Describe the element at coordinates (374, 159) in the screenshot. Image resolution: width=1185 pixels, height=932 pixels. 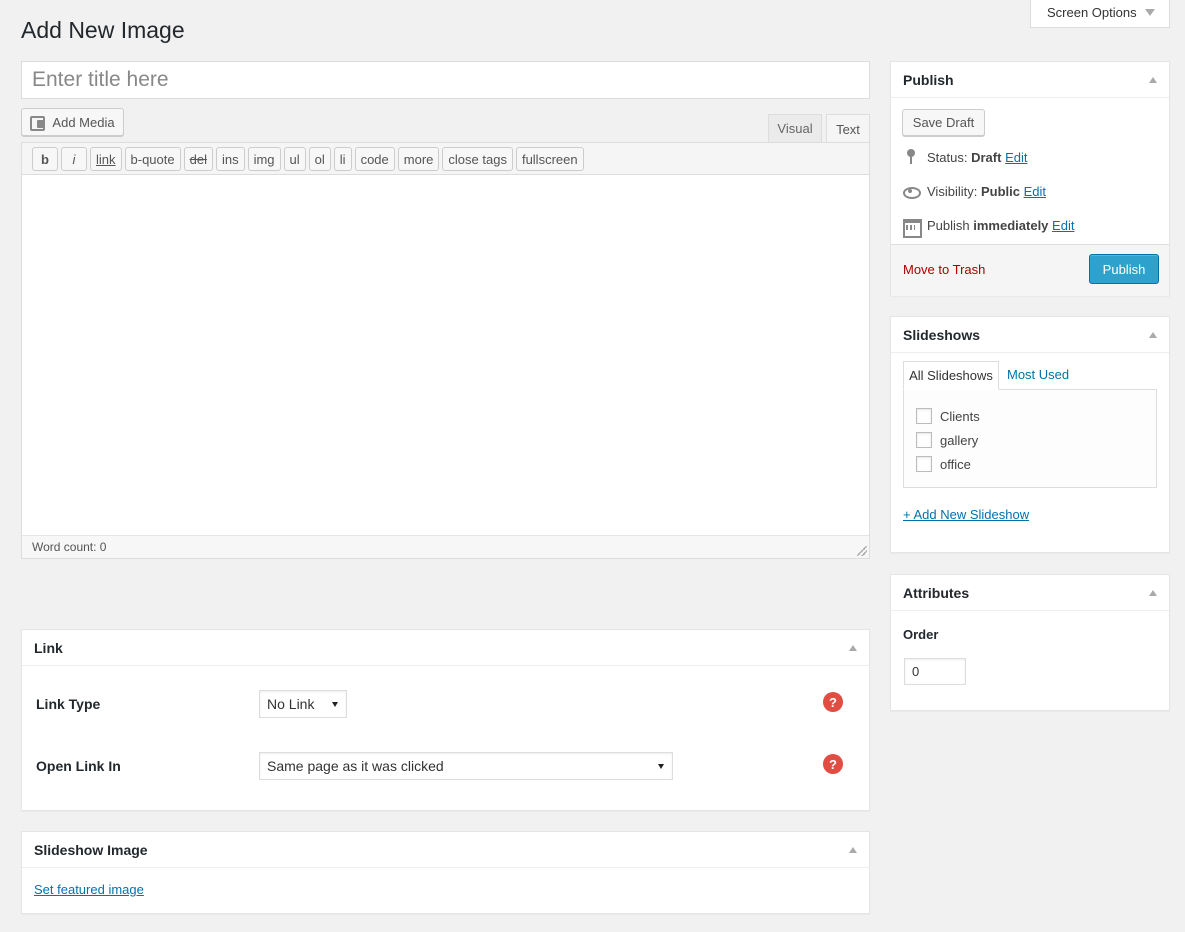
I see `qt-code-button: code` at that location.